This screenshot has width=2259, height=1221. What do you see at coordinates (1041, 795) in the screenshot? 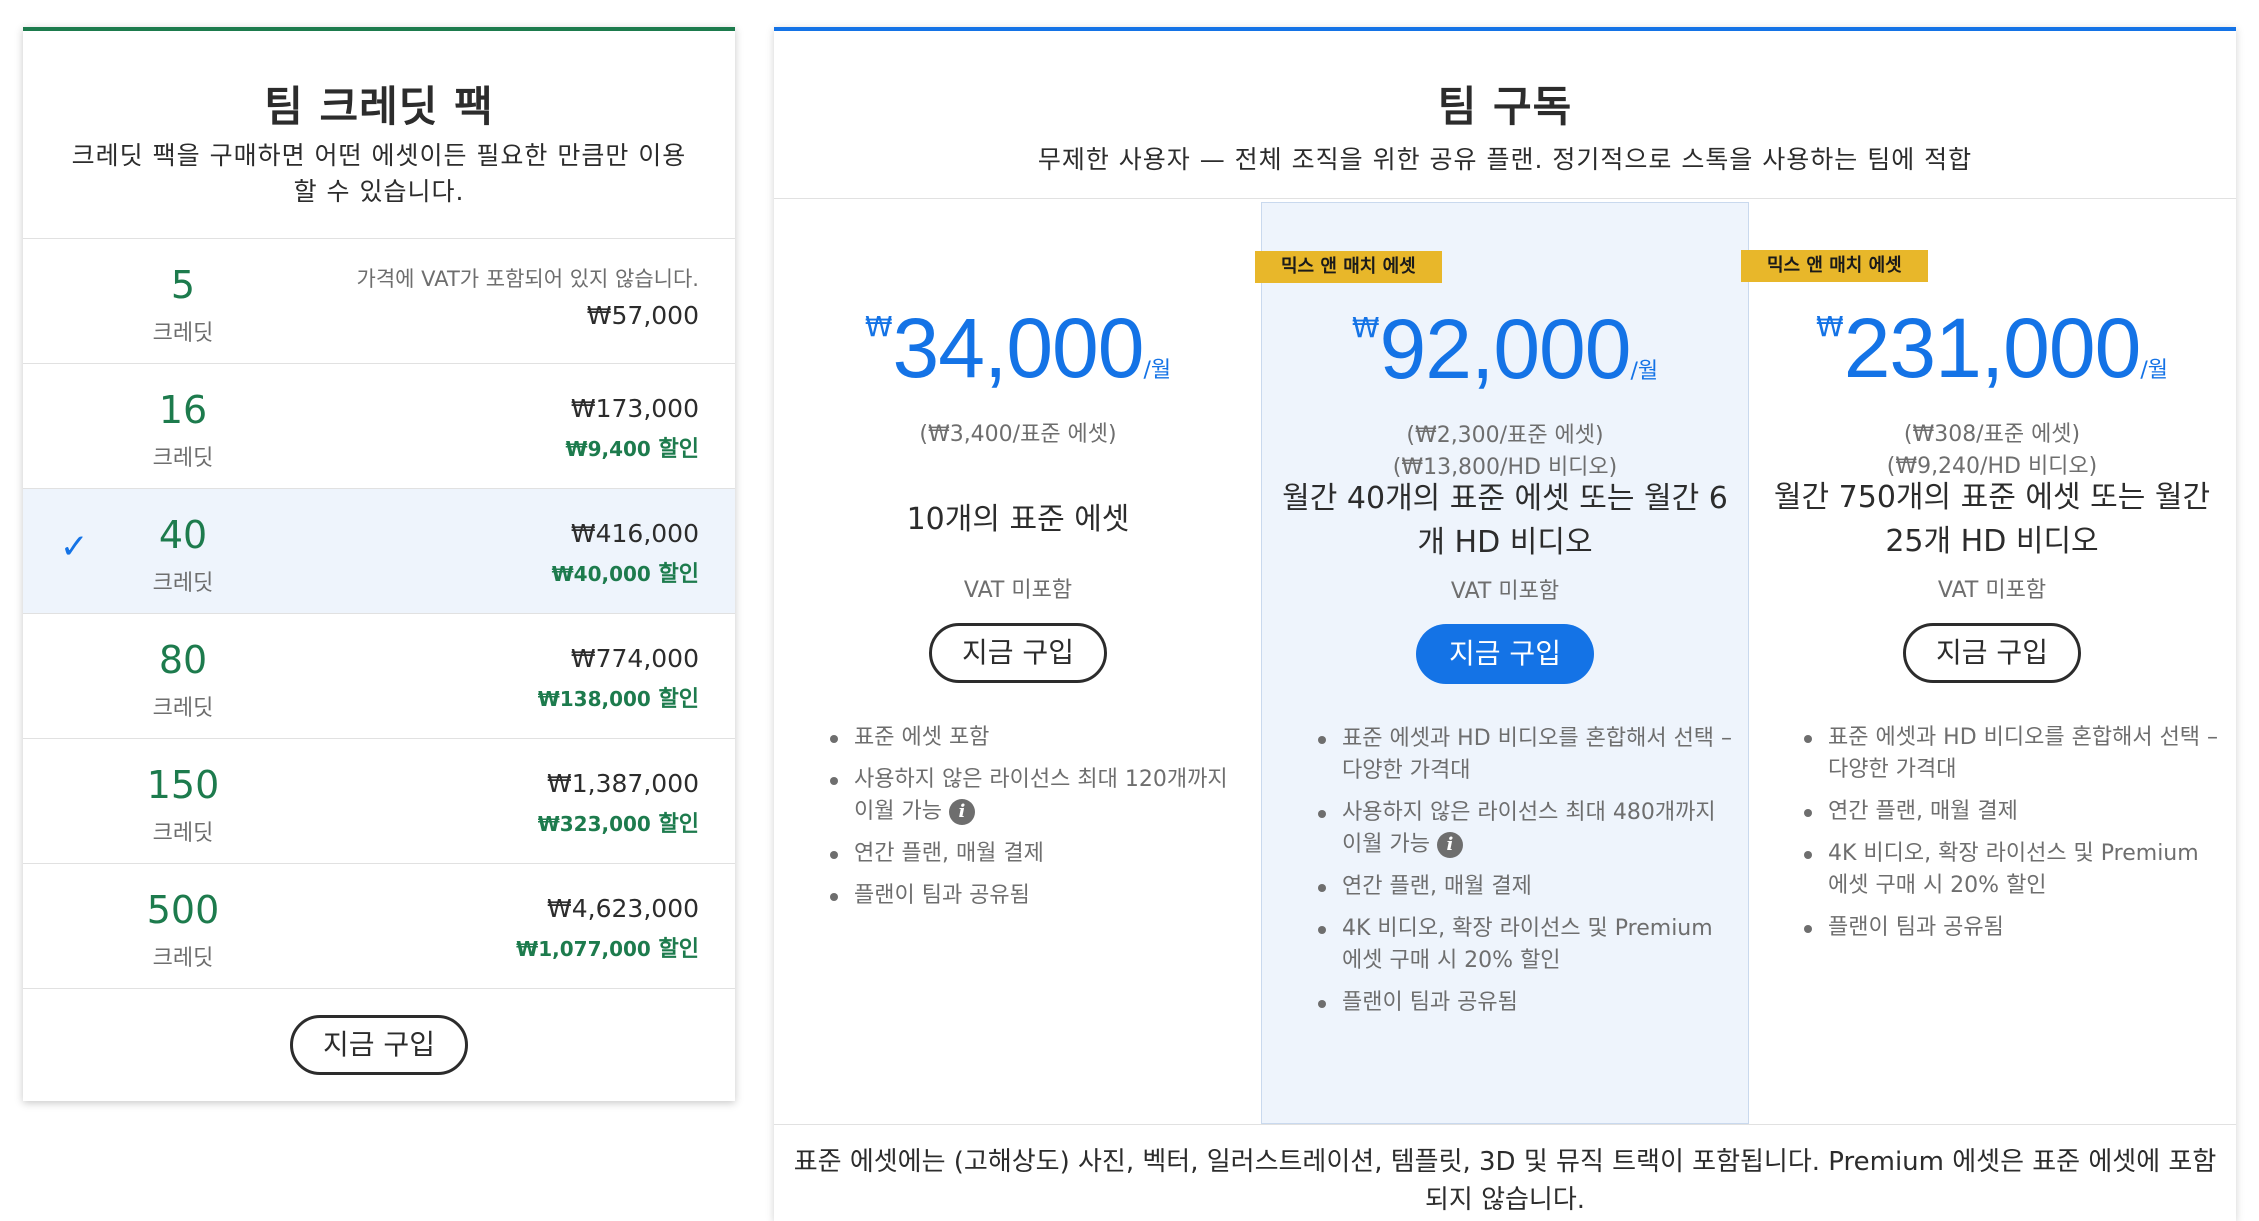
I see `feature-text: 사용하지 않은 라이선스 최대 120개까지 이월 가능` at bounding box center [1041, 795].